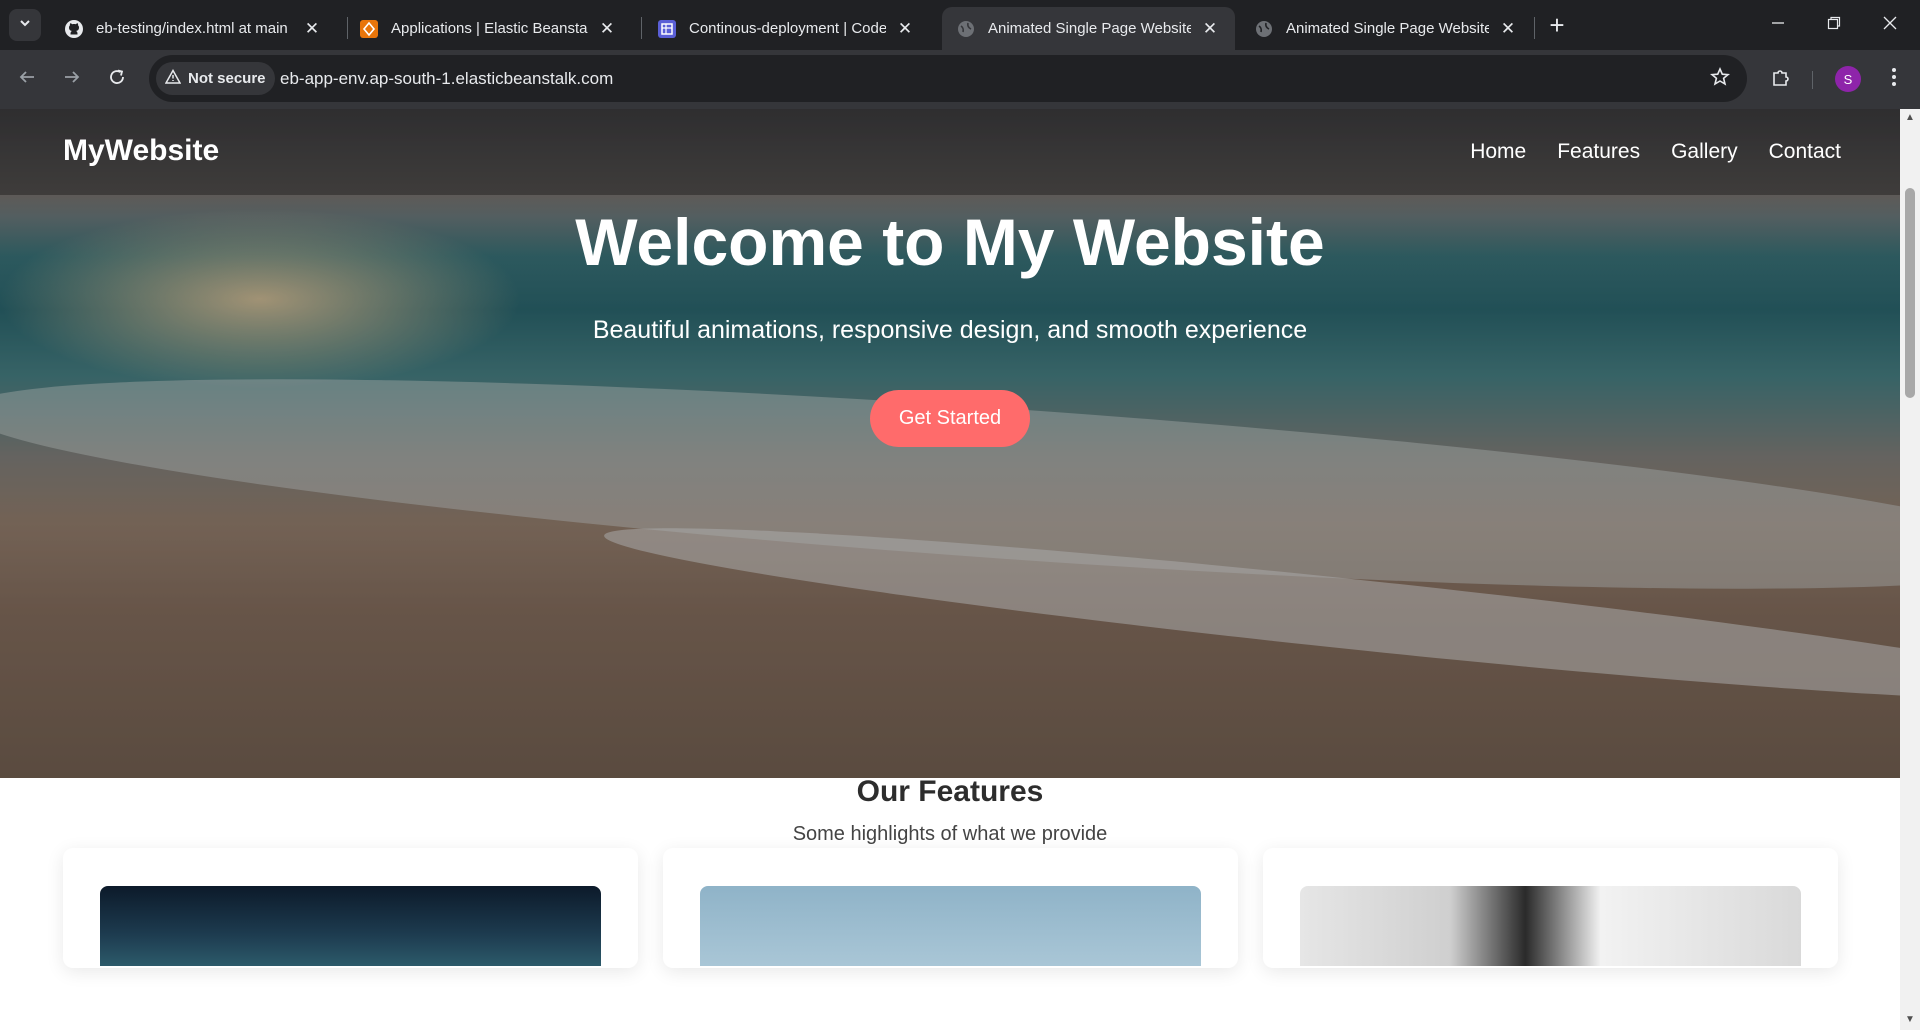 Image resolution: width=1920 pixels, height=1030 pixels. I want to click on restore-icon, so click(1834, 25).